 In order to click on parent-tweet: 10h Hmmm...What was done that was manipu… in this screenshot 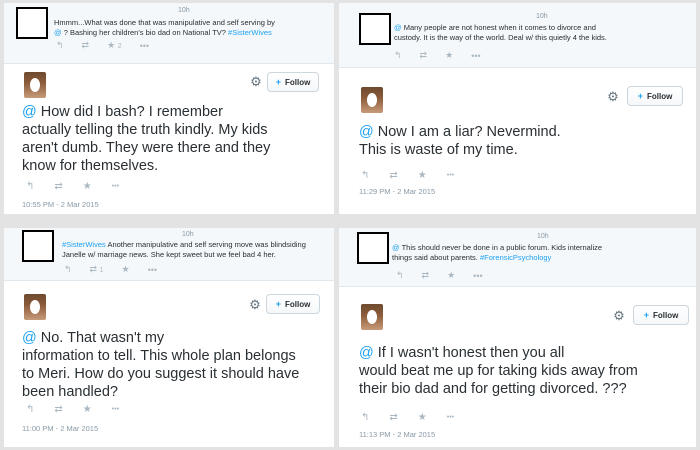, I will do `click(169, 33)`.